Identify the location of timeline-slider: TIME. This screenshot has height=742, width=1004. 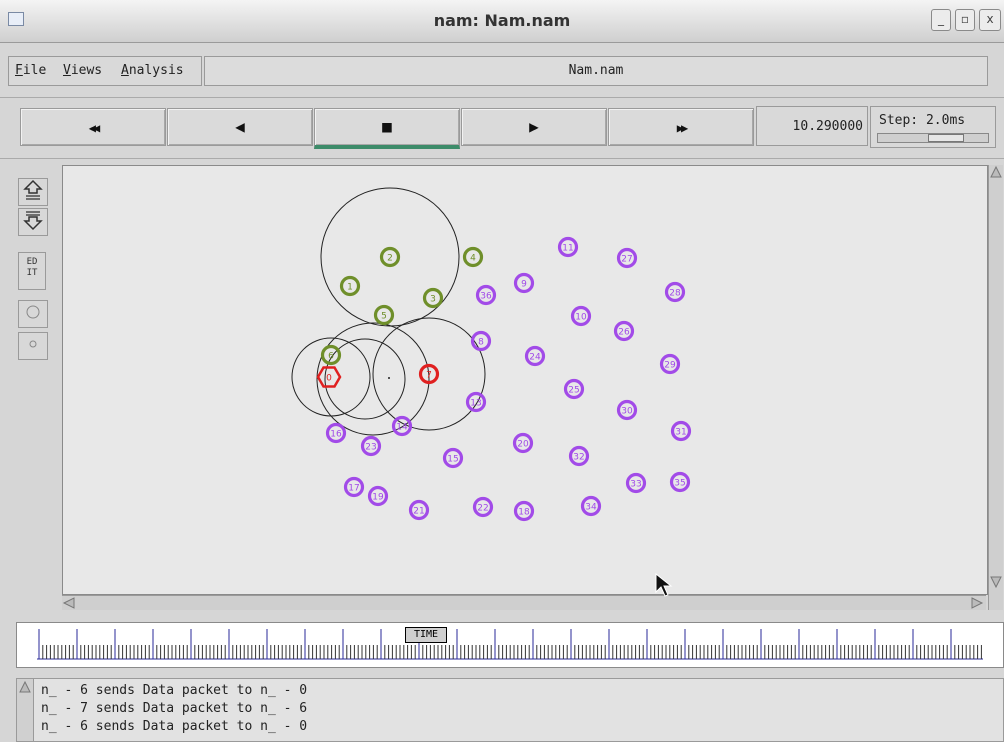
(510, 645).